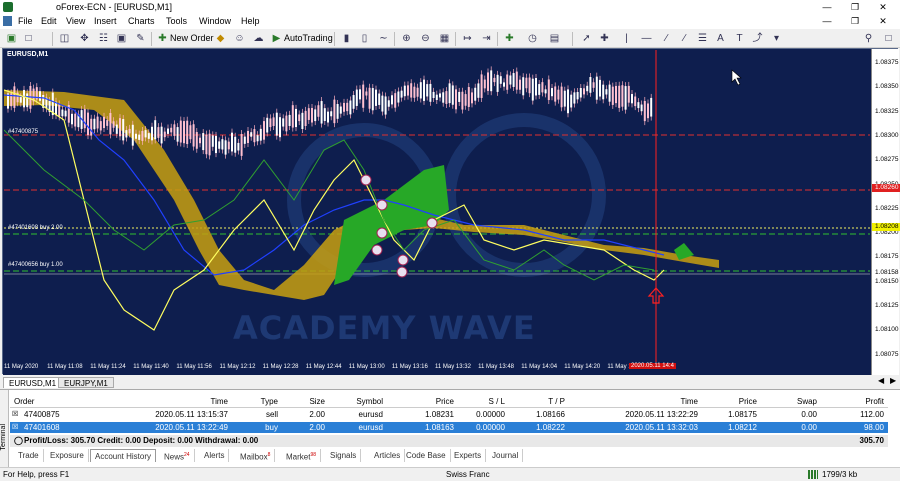 The height and width of the screenshot is (481, 900). What do you see at coordinates (215, 455) in the screenshot?
I see `terminal-tab-alerts: Alerts` at bounding box center [215, 455].